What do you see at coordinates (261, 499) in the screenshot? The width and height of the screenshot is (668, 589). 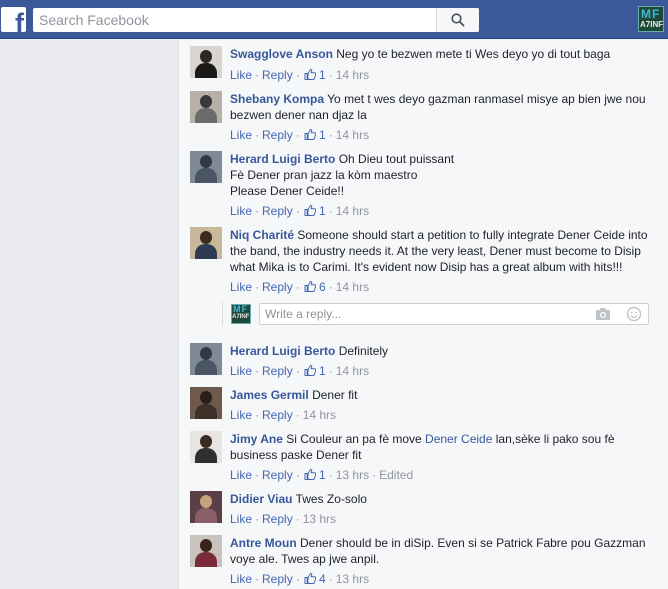 I see `comment-author: Didier Viau` at bounding box center [261, 499].